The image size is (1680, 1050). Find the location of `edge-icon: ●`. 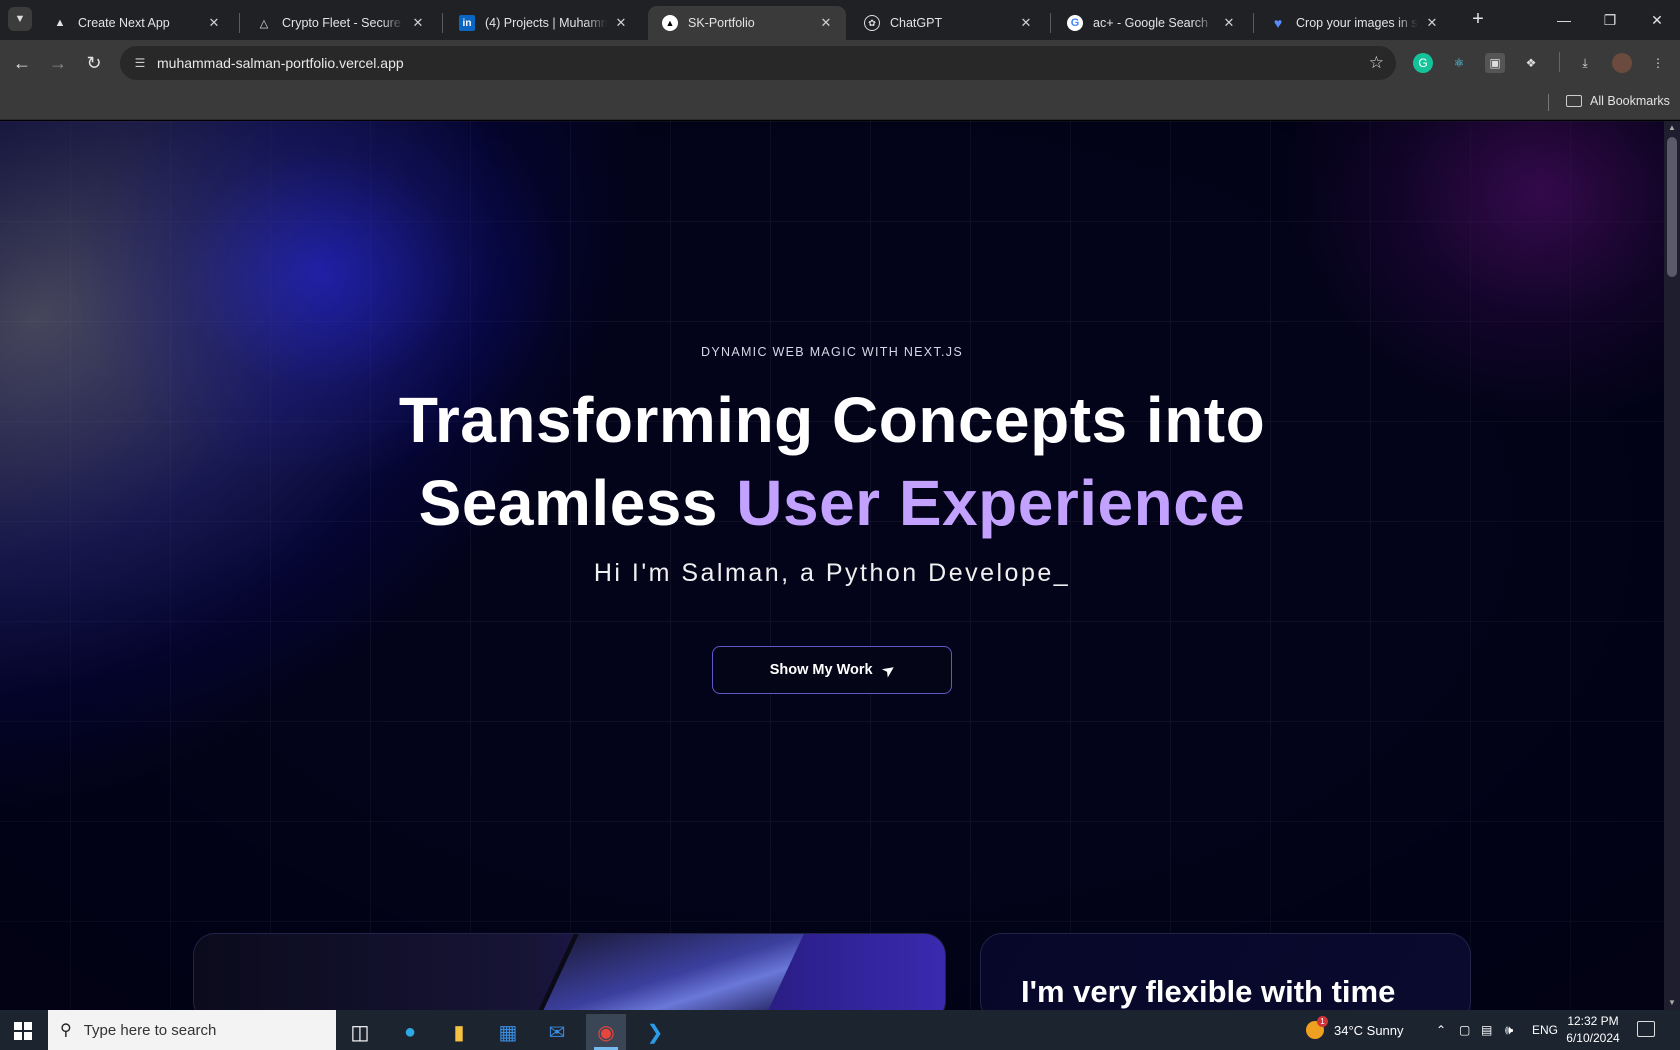

edge-icon: ● is located at coordinates (410, 1032).